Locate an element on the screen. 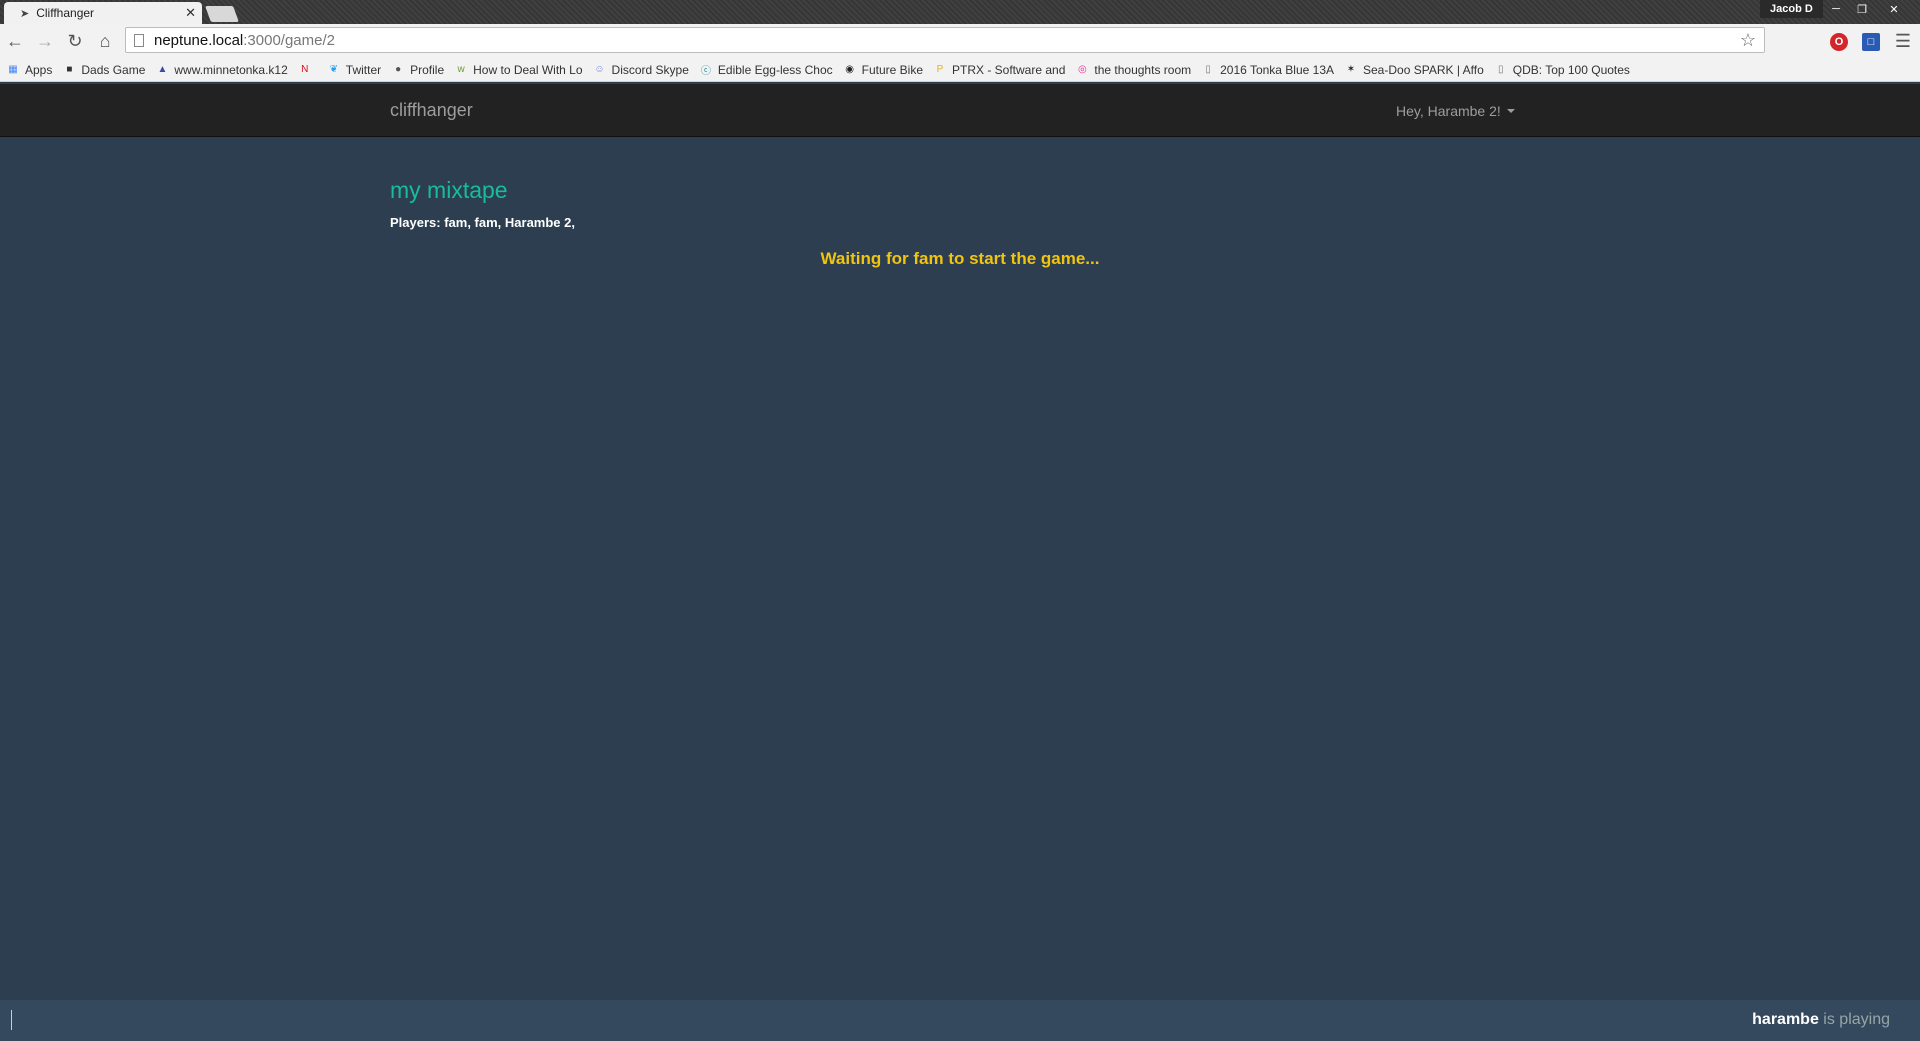 This screenshot has height=1041, width=1920. bookmark-item: N is located at coordinates (307, 70).